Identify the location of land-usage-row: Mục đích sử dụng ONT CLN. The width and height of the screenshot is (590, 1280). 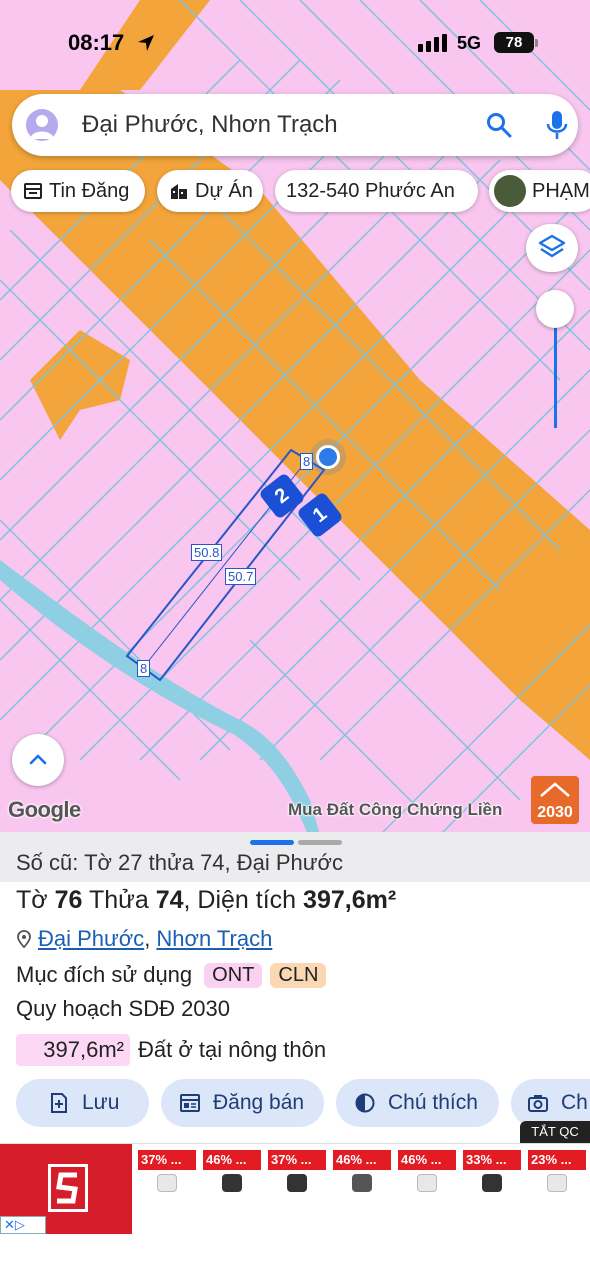
(171, 975).